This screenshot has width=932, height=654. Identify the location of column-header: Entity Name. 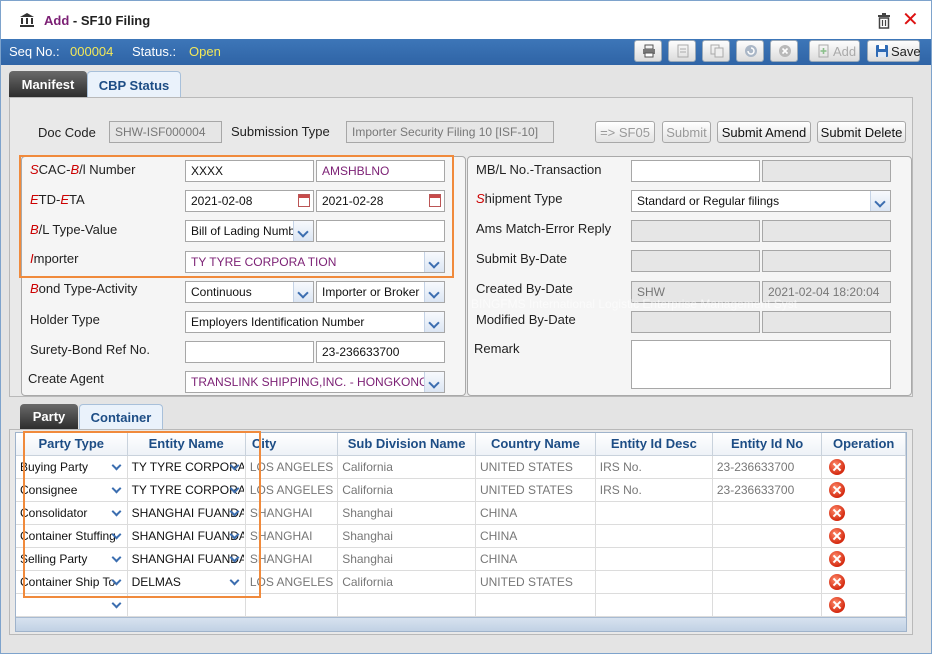
(186, 444).